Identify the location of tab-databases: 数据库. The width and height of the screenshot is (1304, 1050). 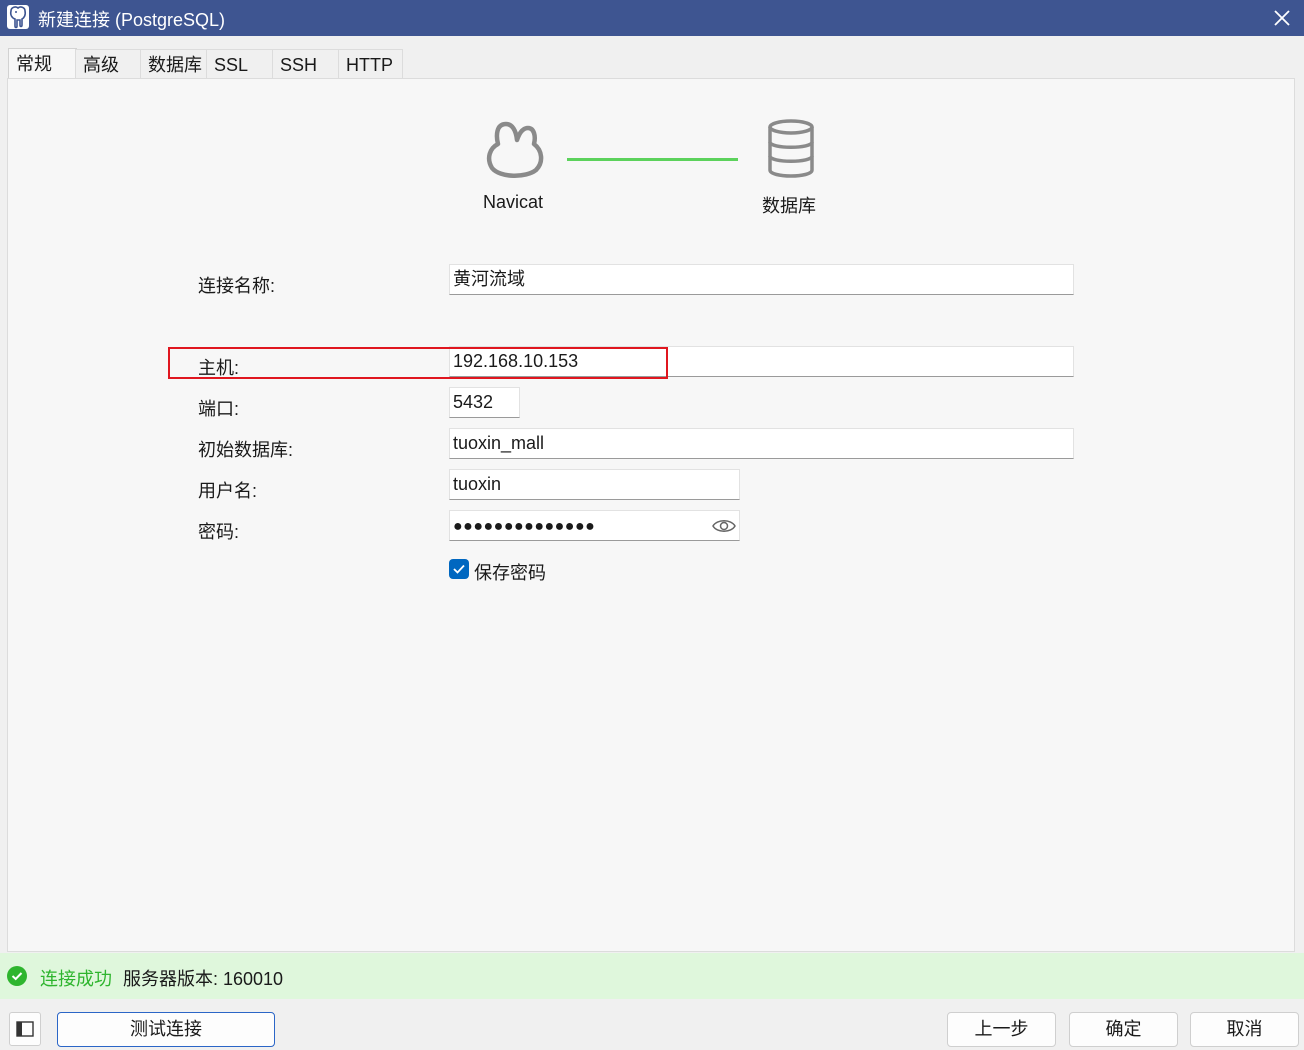
(173, 64).